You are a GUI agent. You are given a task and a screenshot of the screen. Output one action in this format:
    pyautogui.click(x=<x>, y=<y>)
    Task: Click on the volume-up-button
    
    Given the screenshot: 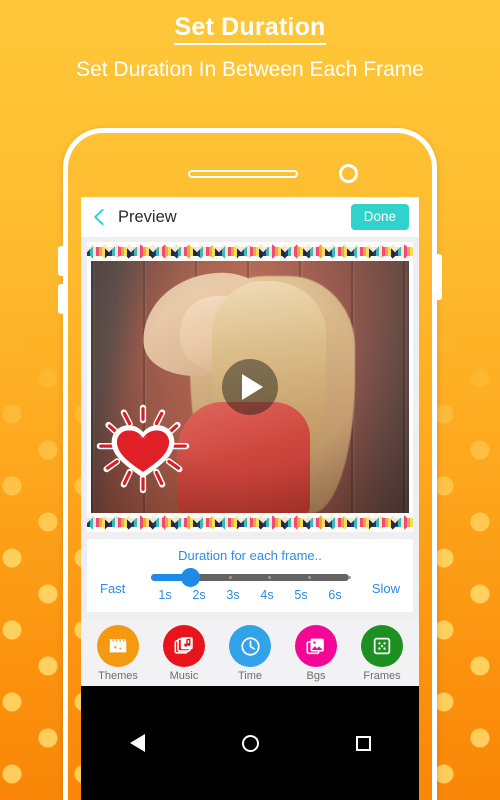 What is the action you would take?
    pyautogui.click(x=60, y=261)
    